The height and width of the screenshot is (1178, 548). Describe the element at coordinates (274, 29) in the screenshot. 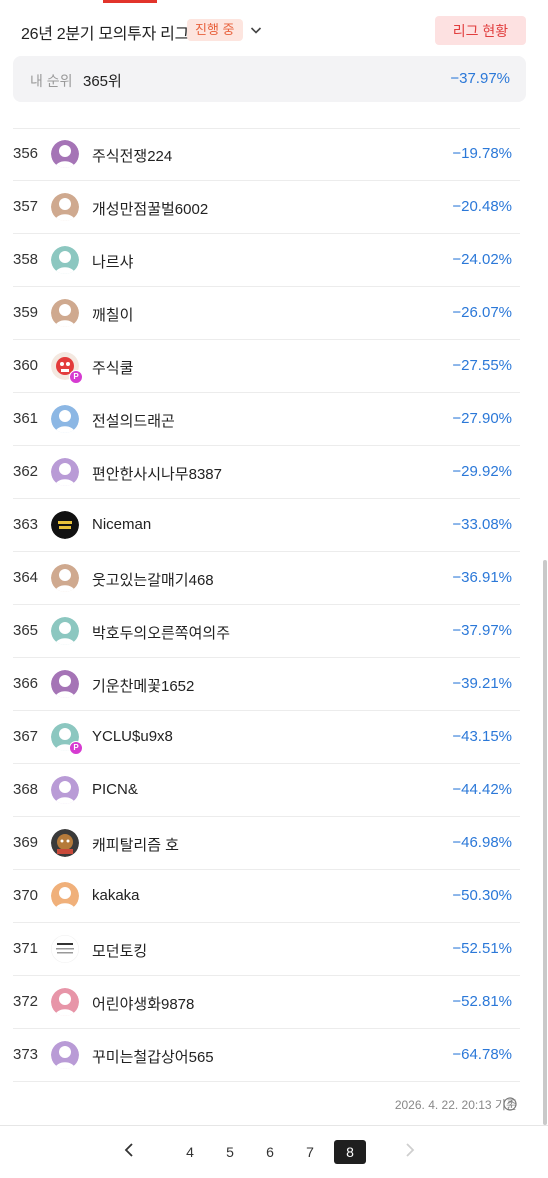

I see `league-header: 26년 2분기 모의투자 리그 진행 중 리그 현황` at that location.